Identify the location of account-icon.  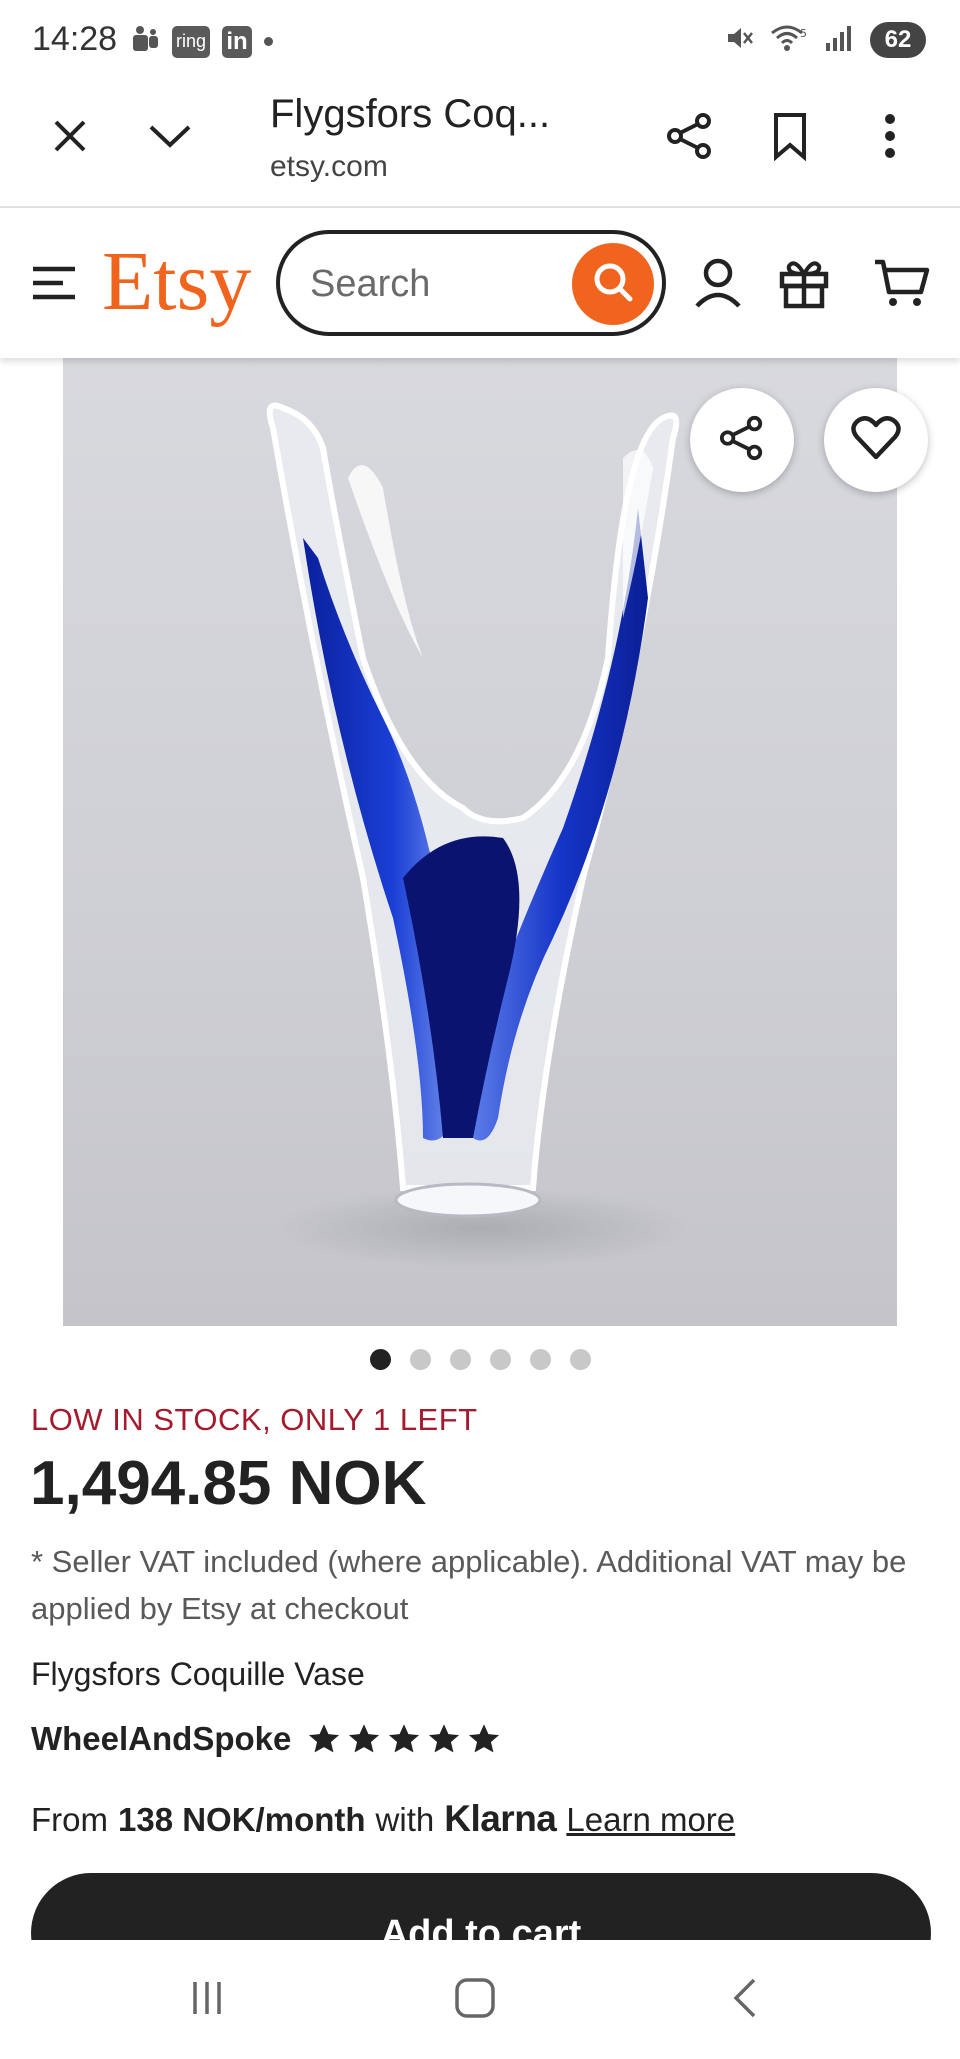
(718, 283).